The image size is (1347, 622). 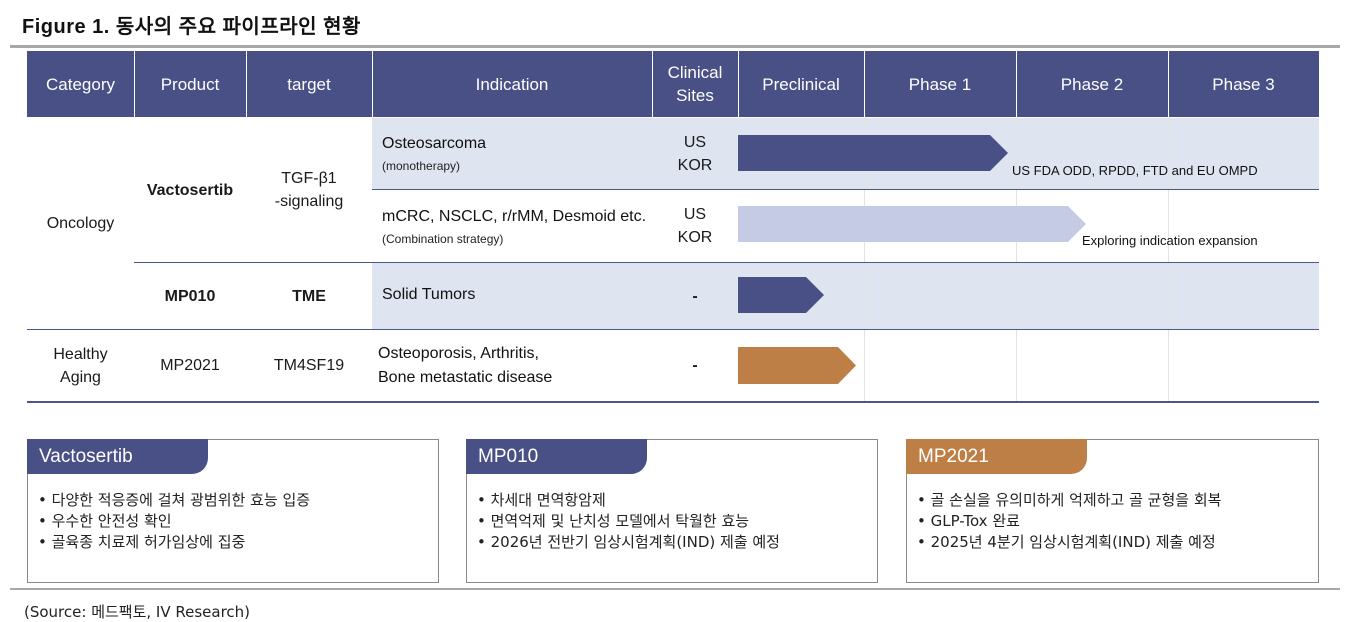 I want to click on row-band-solid-tumors, so click(x=845, y=296).